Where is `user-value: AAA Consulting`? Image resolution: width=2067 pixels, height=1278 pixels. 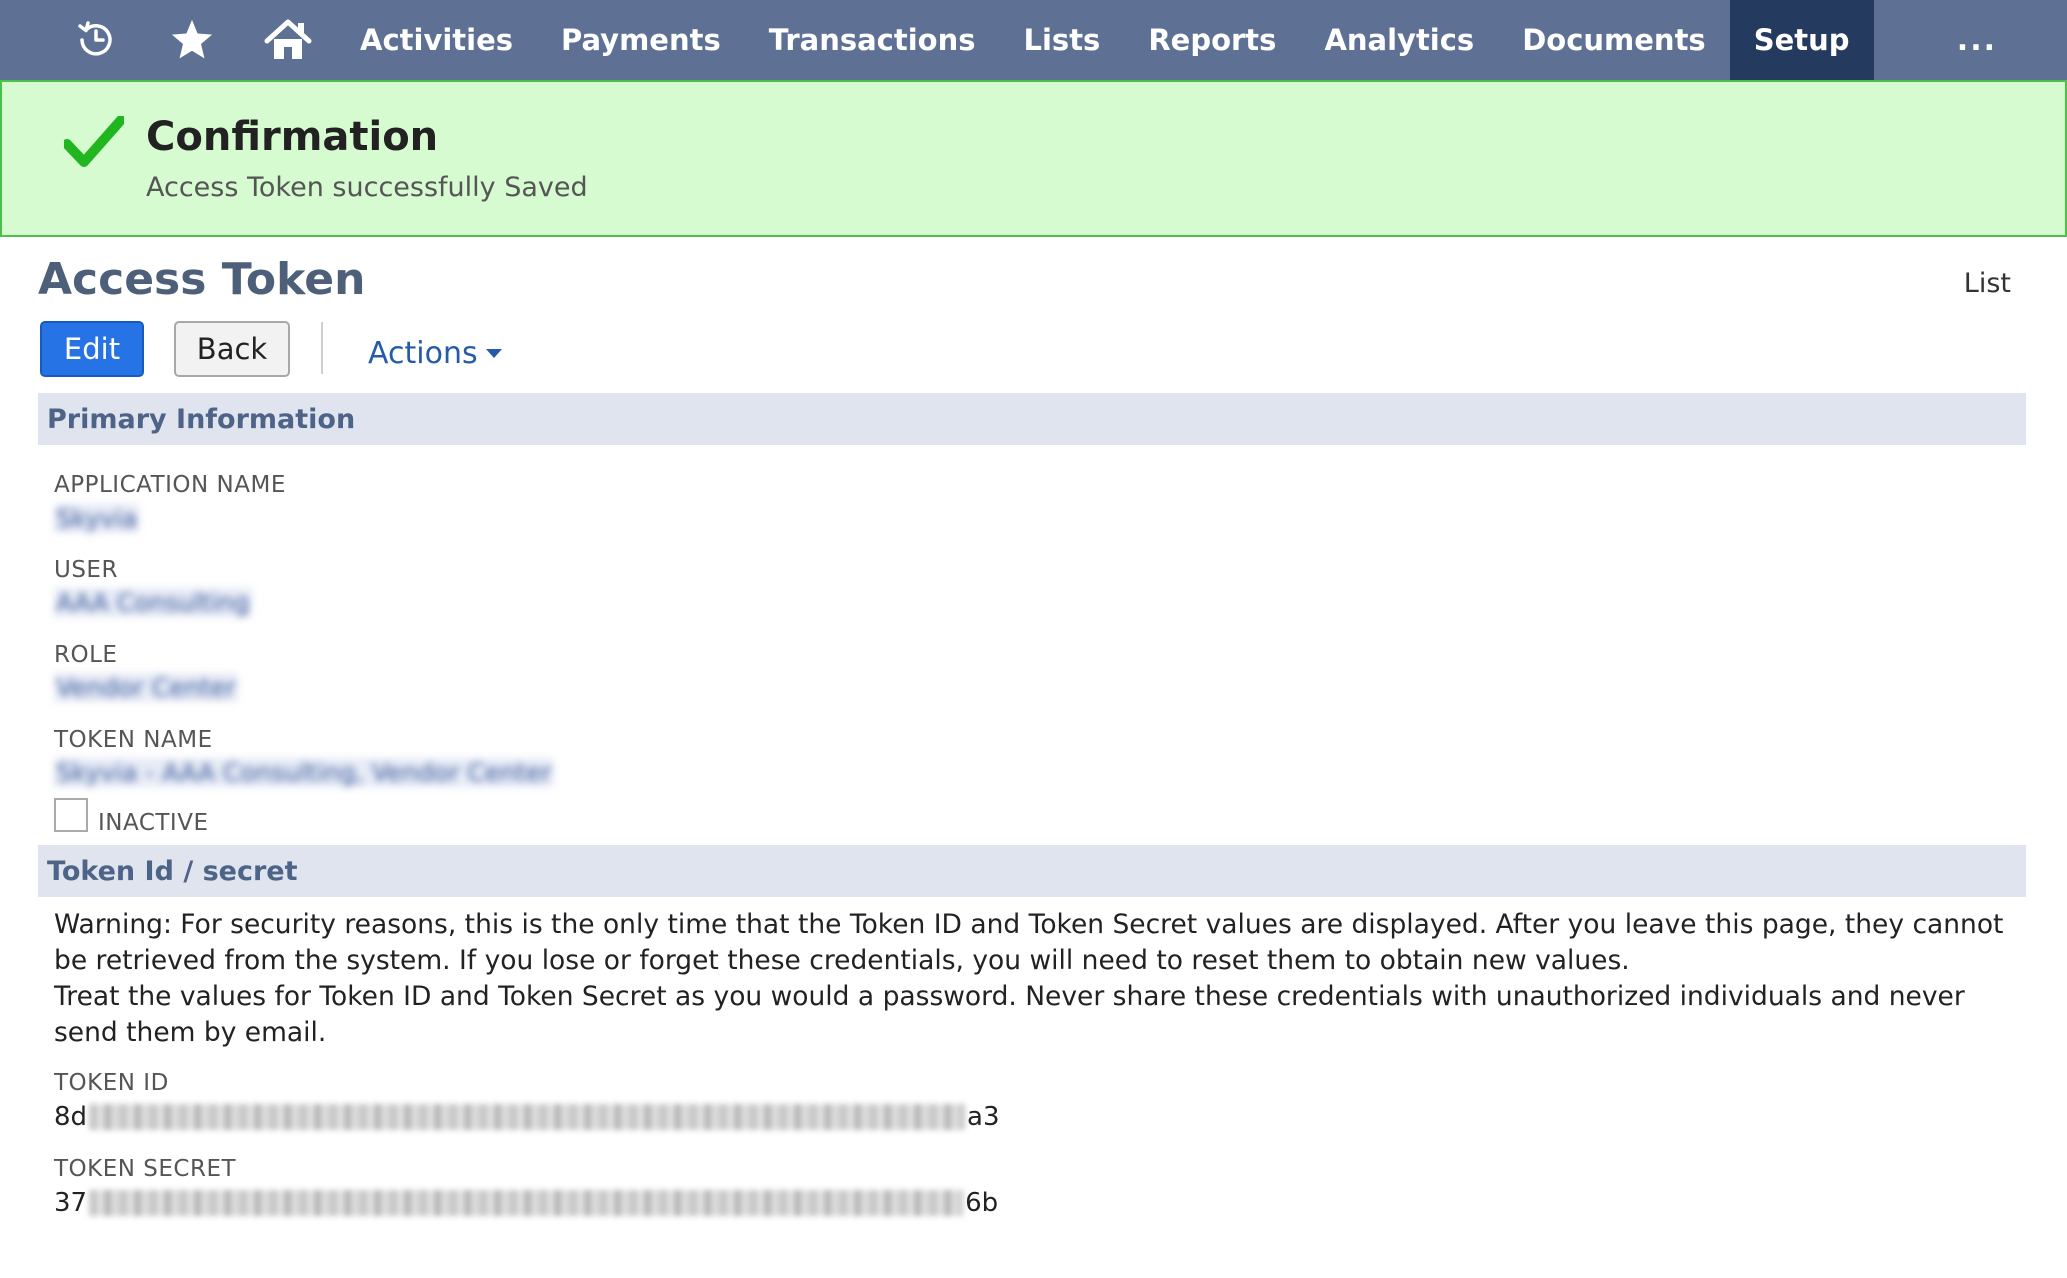
user-value: AAA Consulting is located at coordinates (153, 602).